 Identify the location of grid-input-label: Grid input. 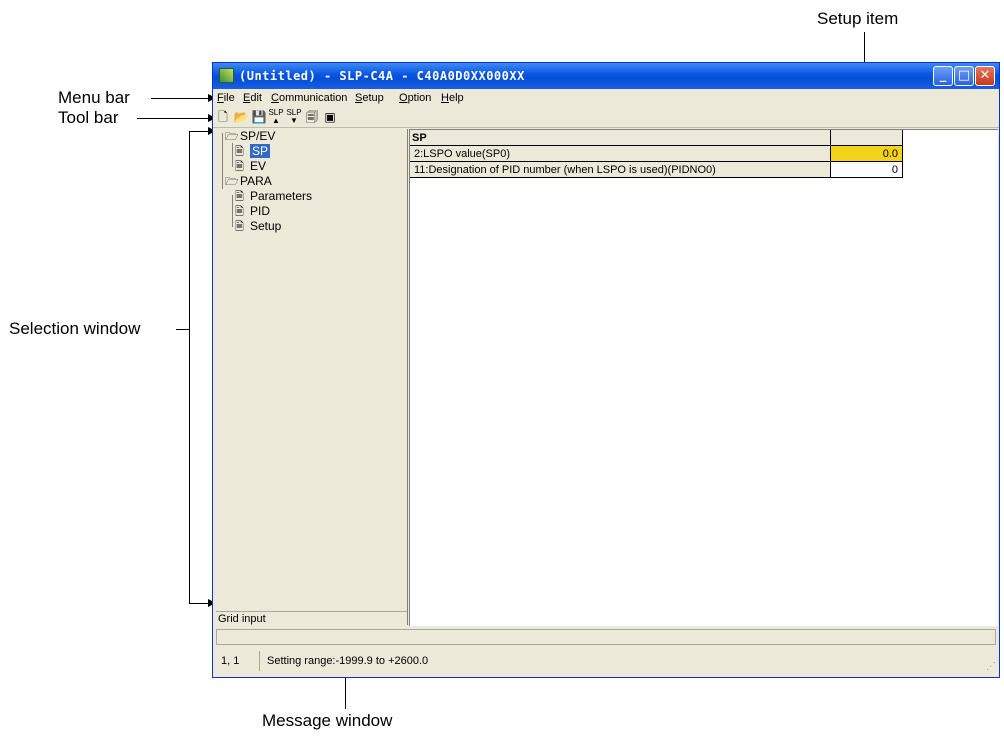
(311, 618).